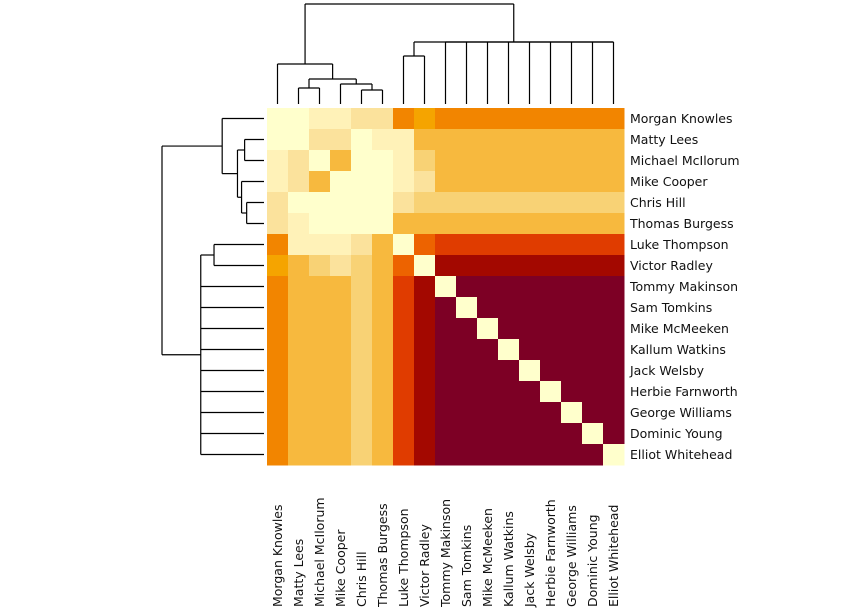  Describe the element at coordinates (613, 556) in the screenshot. I see `column-label: Elliot Whitehead` at that location.